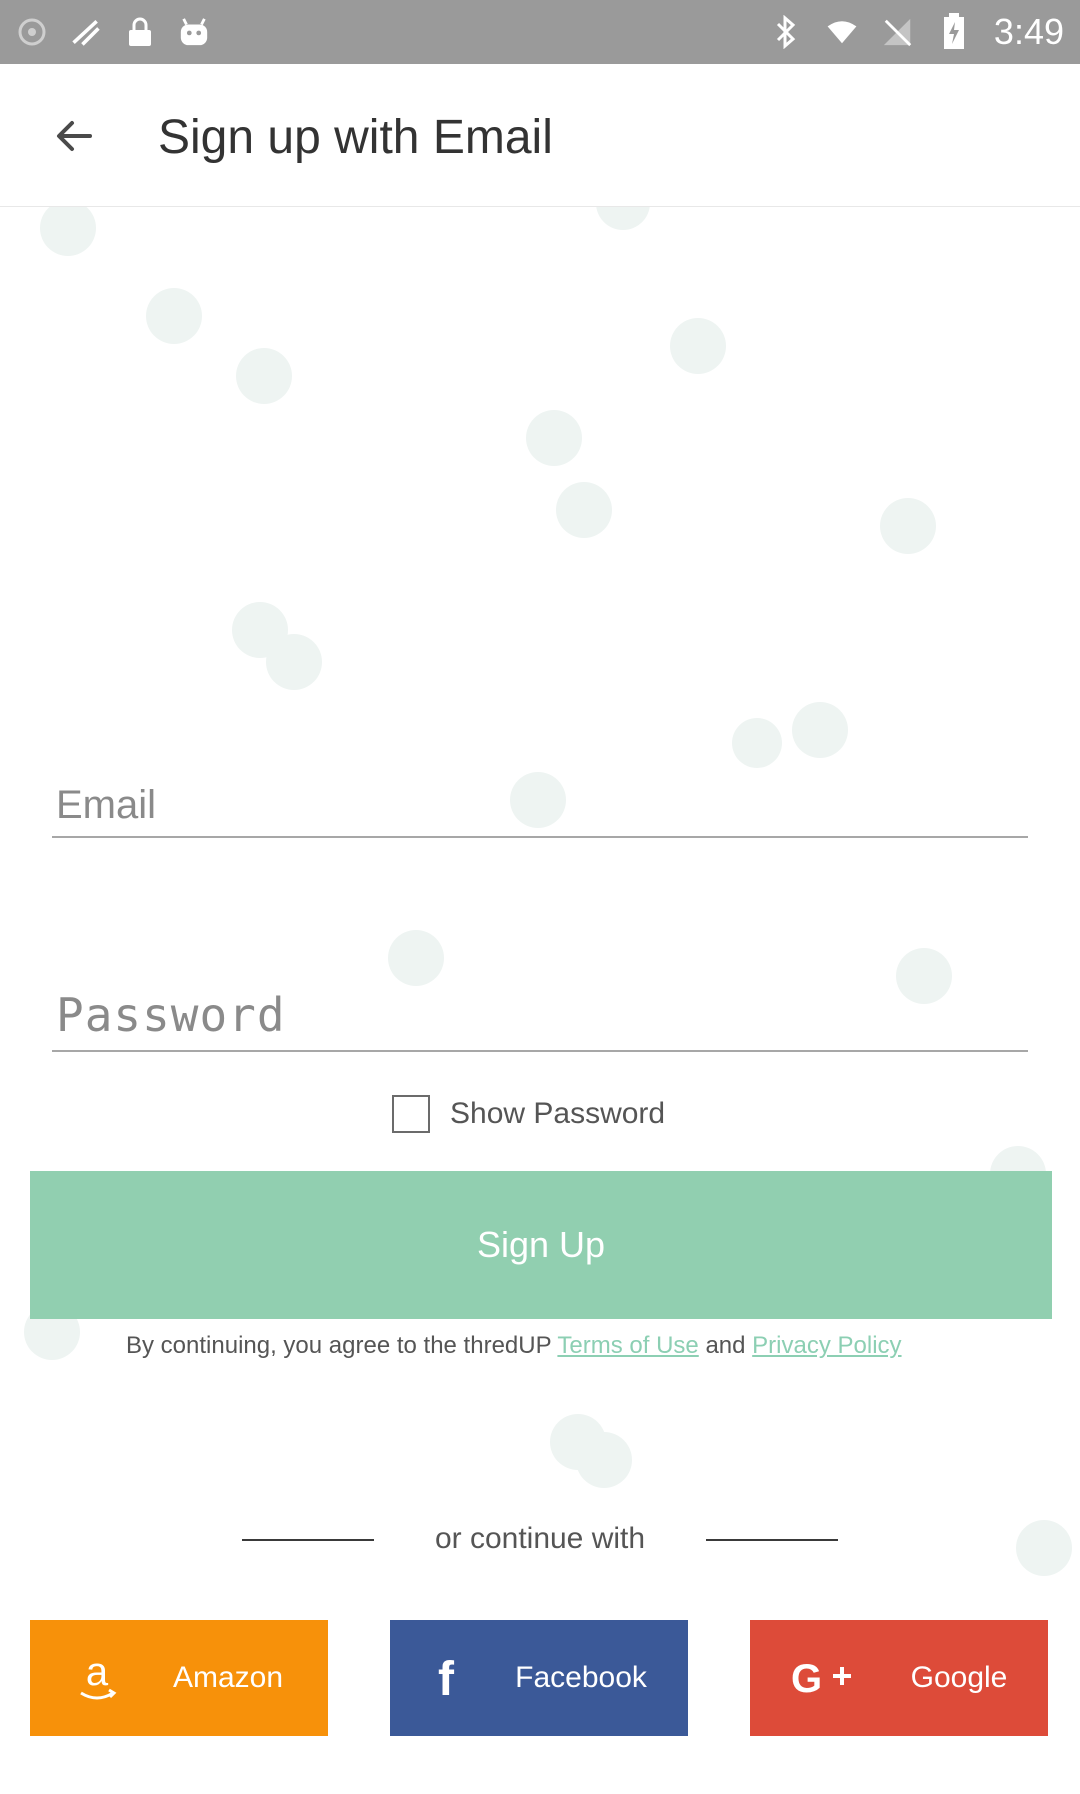 The width and height of the screenshot is (1080, 1794). Describe the element at coordinates (32, 32) in the screenshot. I see `cast-icon` at that location.